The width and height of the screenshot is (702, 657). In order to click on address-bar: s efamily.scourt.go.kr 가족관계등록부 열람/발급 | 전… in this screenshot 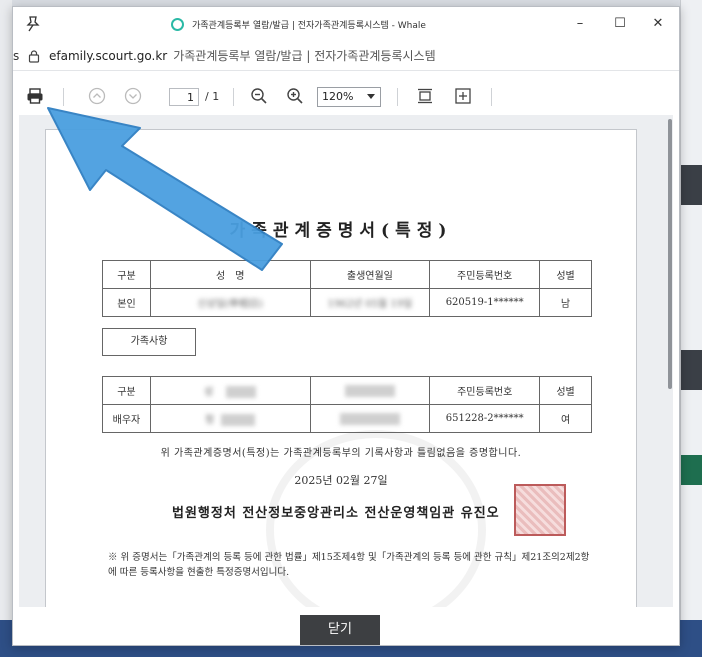, I will do `click(346, 56)`.